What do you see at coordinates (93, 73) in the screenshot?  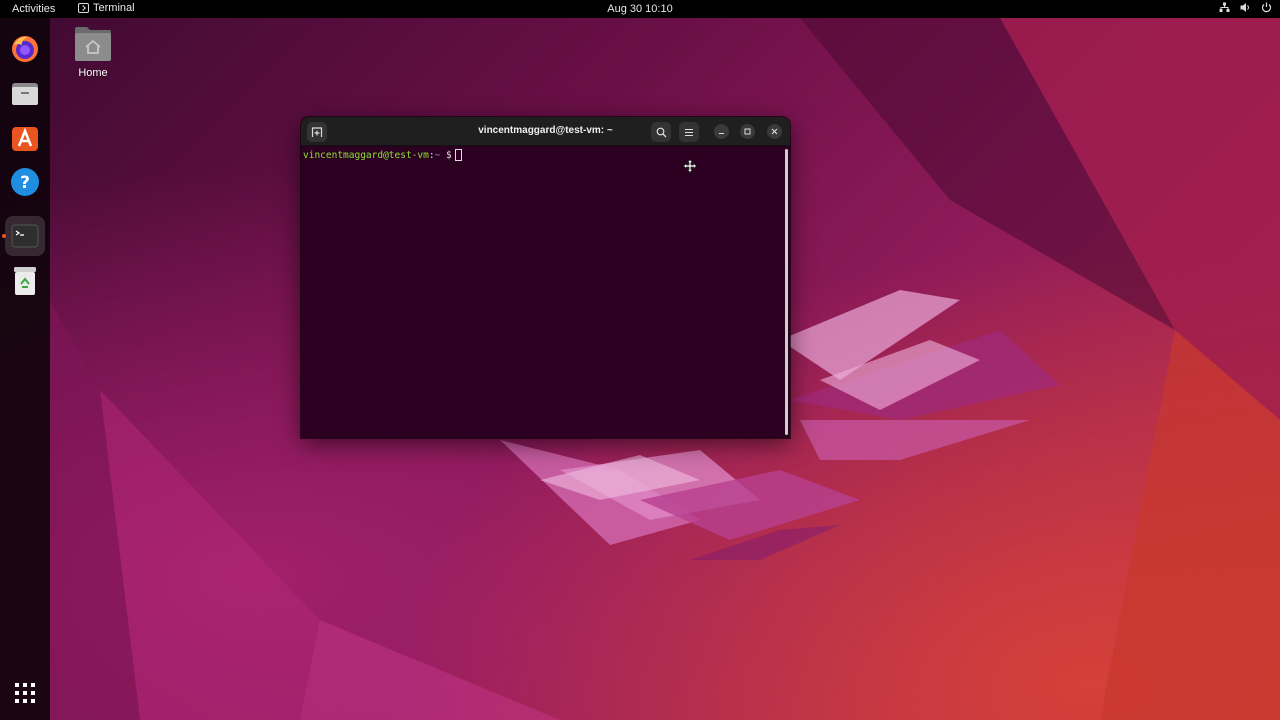 I see `home-label: Home` at bounding box center [93, 73].